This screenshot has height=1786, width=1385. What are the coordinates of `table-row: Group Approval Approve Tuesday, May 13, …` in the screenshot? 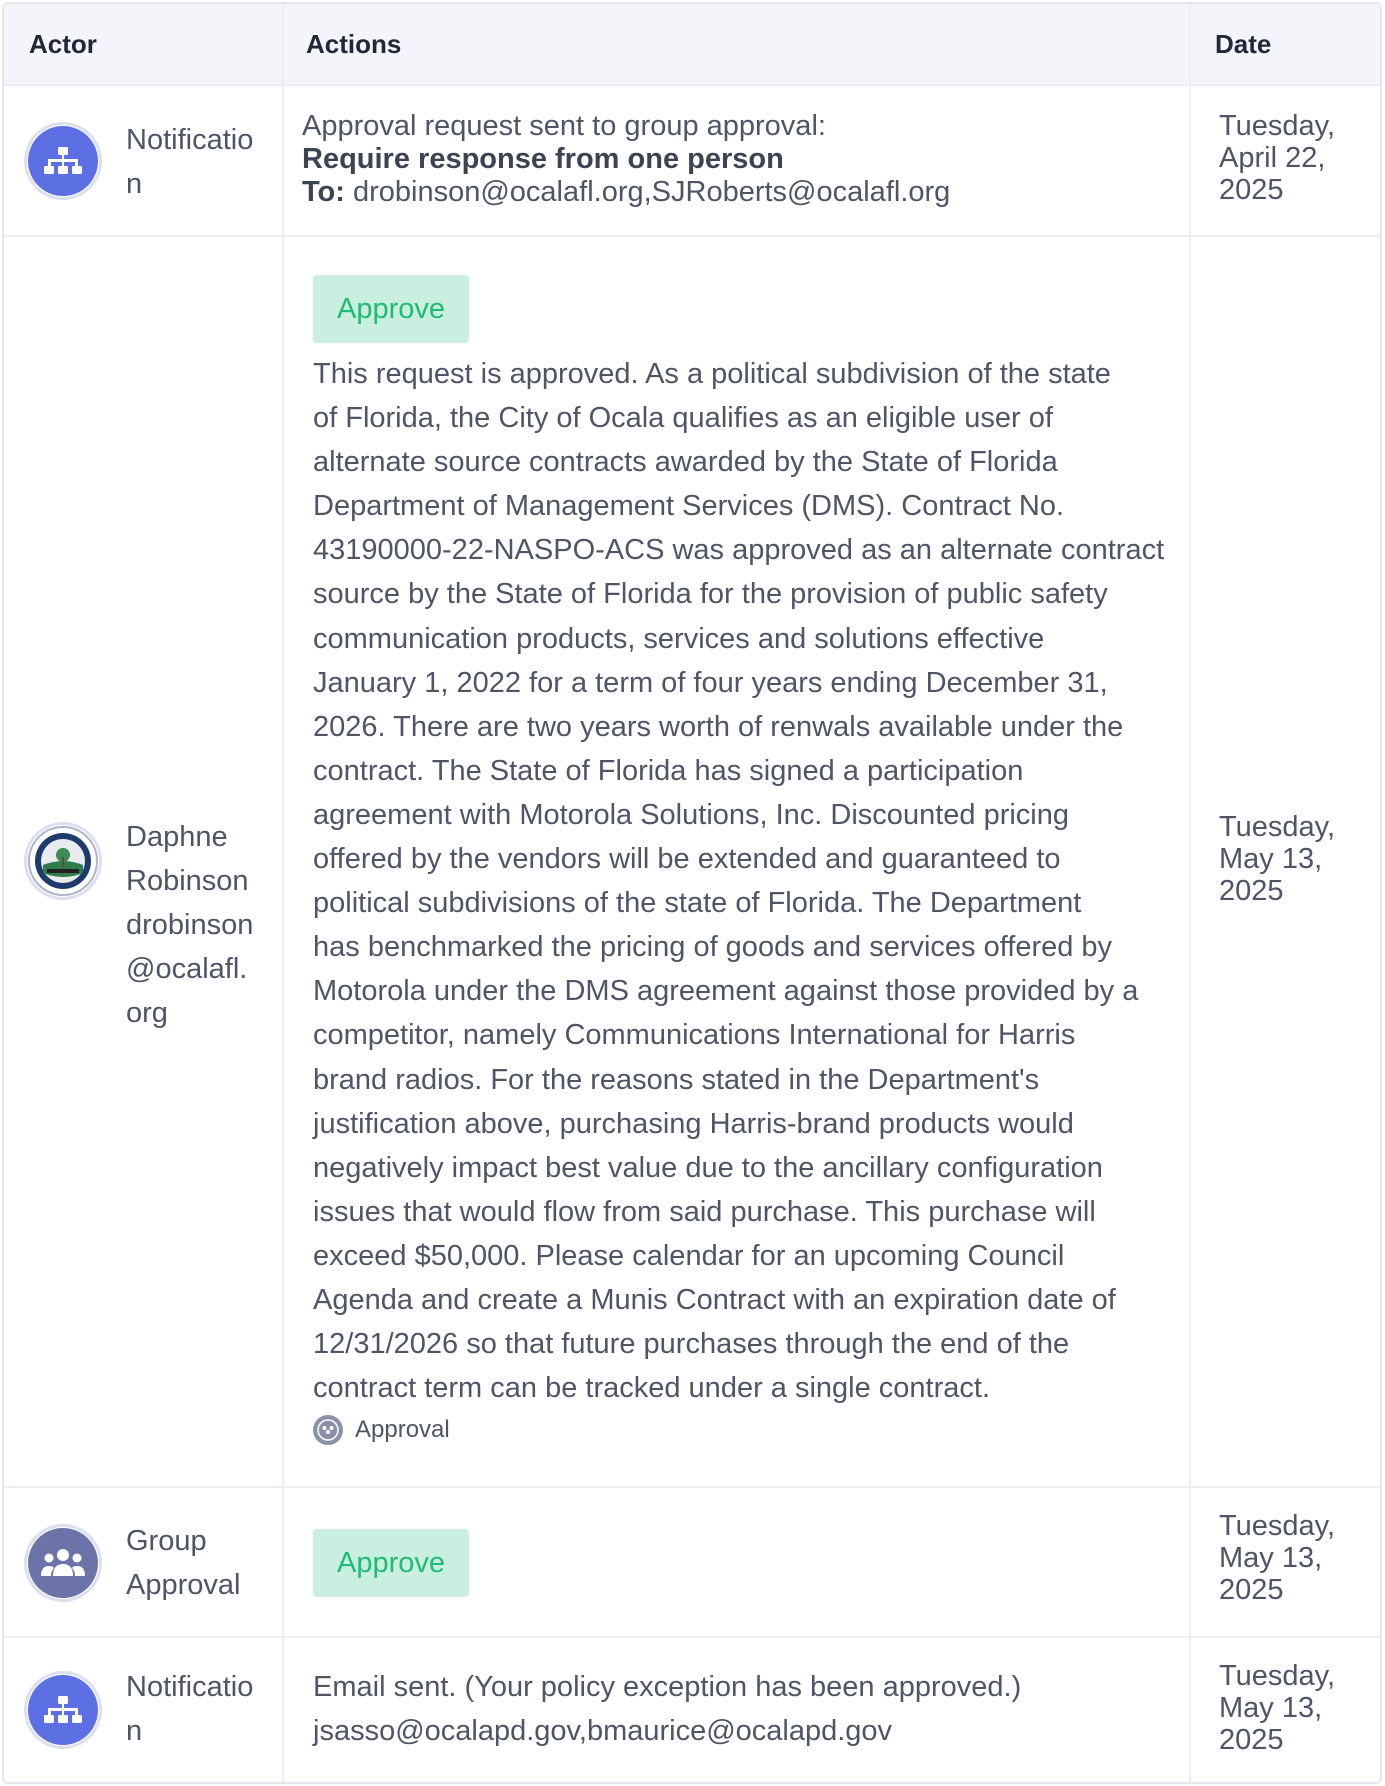 It's located at (692, 1563).